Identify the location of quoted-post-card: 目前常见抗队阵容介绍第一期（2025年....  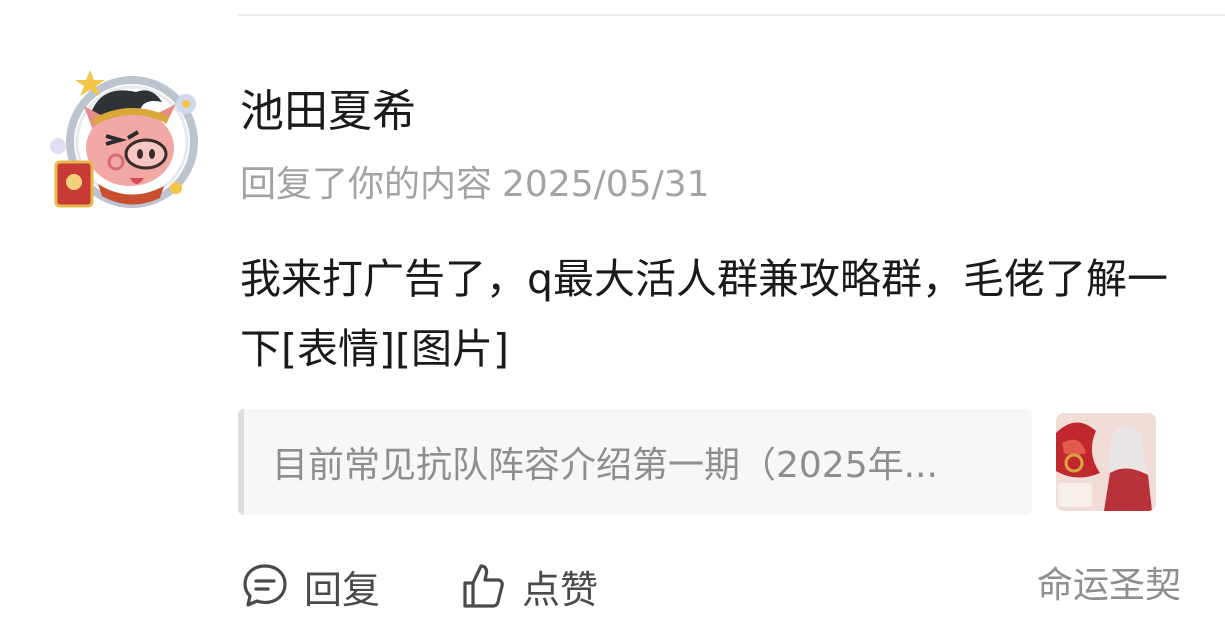
(635, 462).